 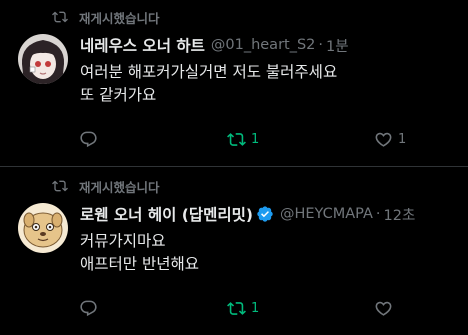 I want to click on display-name: 네레우스 오너 하트, so click(x=142, y=45).